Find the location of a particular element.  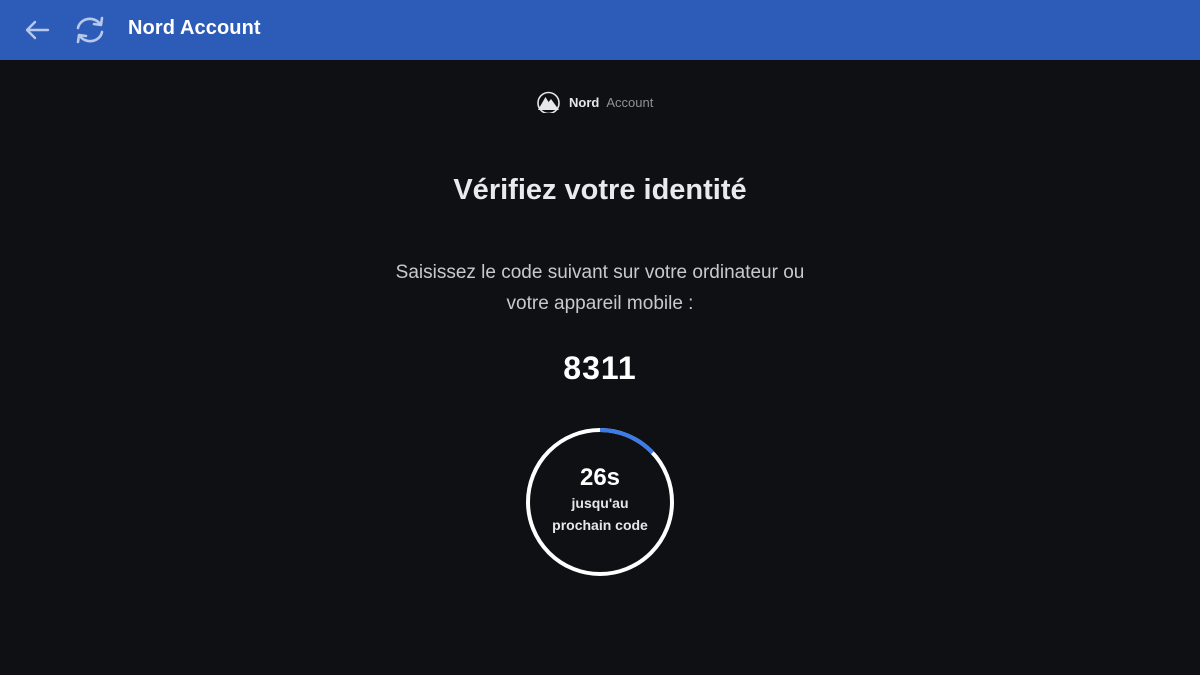

countdown-seconds: 26s is located at coordinates (600, 477).